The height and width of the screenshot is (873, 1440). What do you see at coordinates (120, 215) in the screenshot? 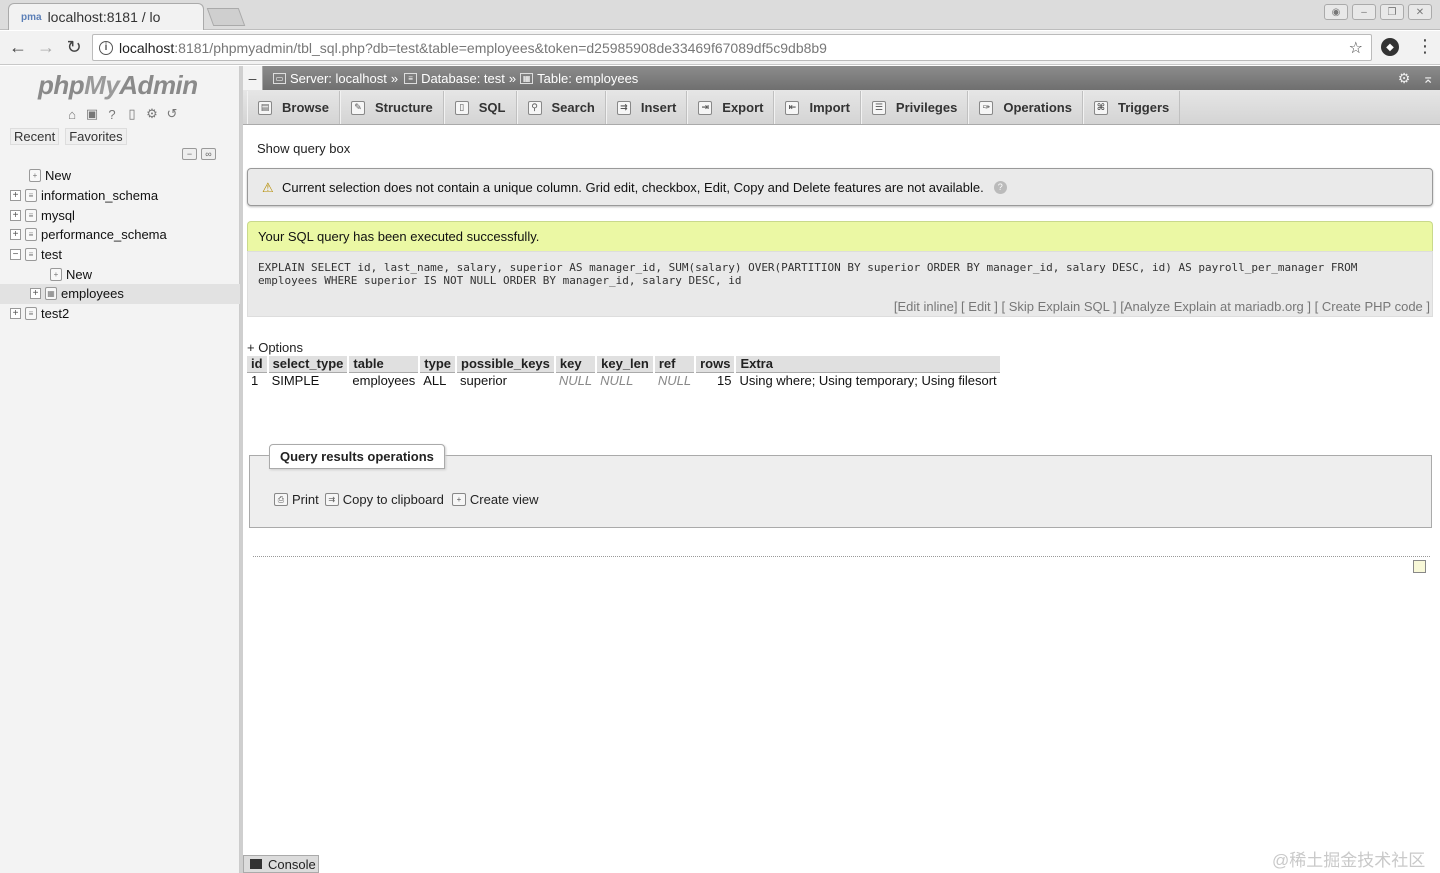
I see `tree-item-mysql: + ≡ mysql` at bounding box center [120, 215].